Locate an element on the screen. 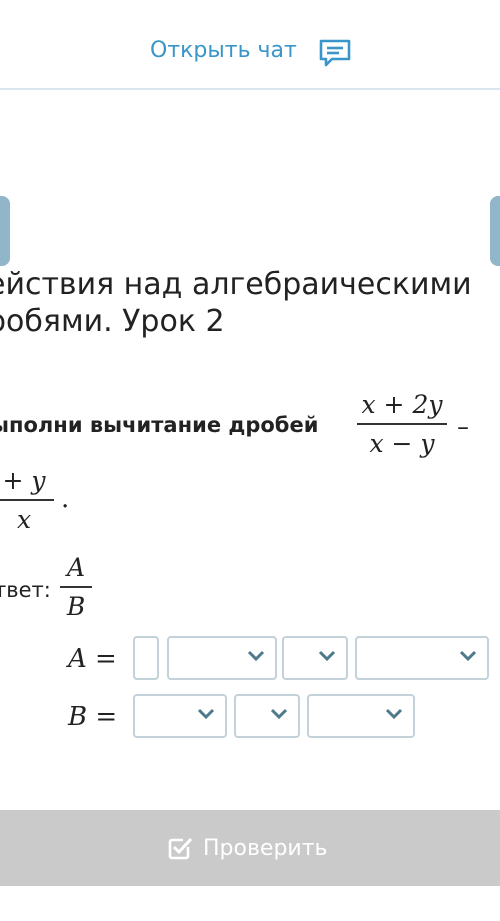  fraction-1-bar is located at coordinates (402, 424).